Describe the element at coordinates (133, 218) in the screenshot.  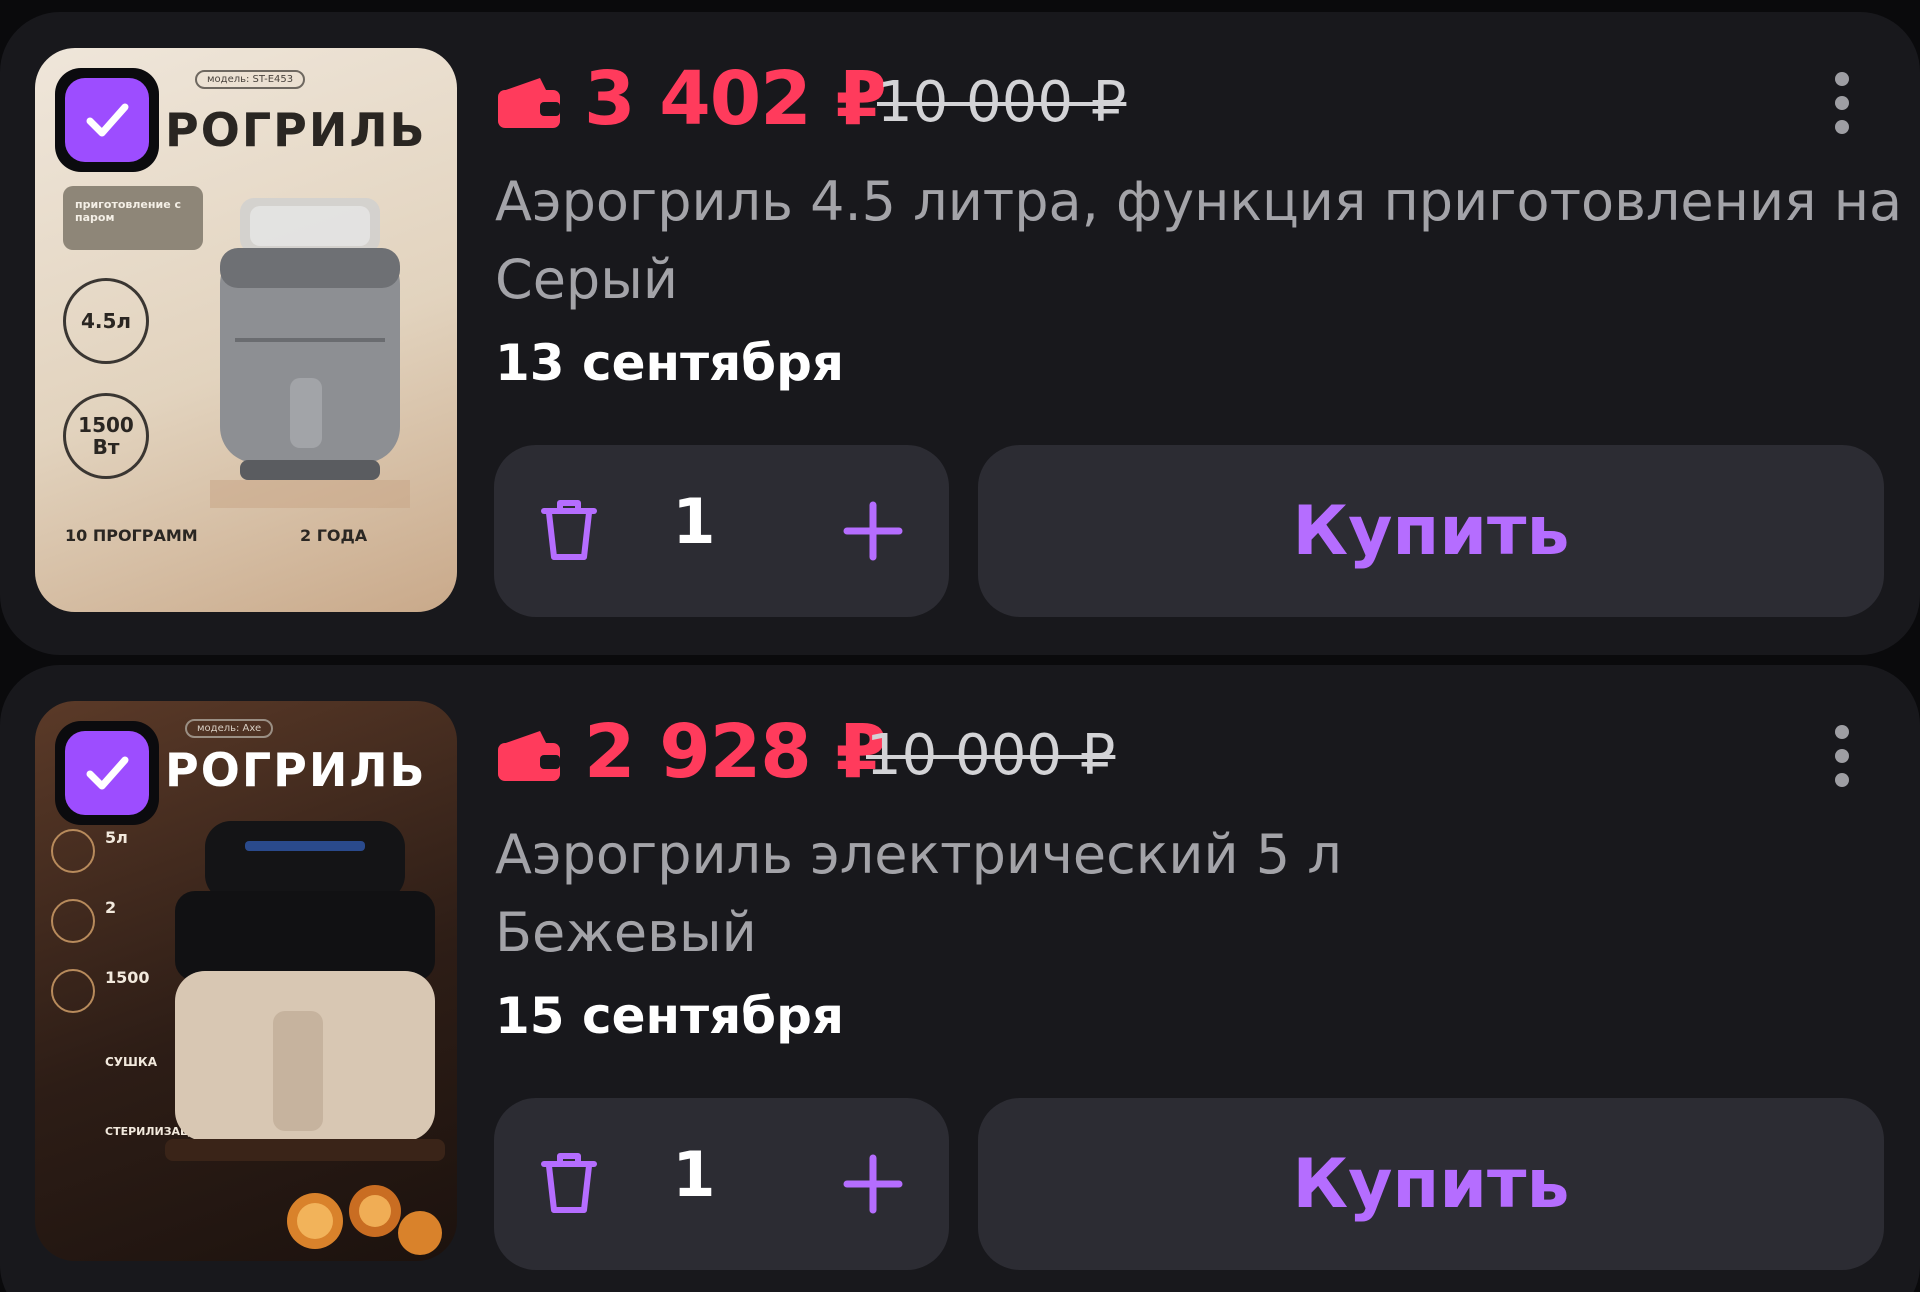
I see `image-chip: приготовление с паром` at that location.